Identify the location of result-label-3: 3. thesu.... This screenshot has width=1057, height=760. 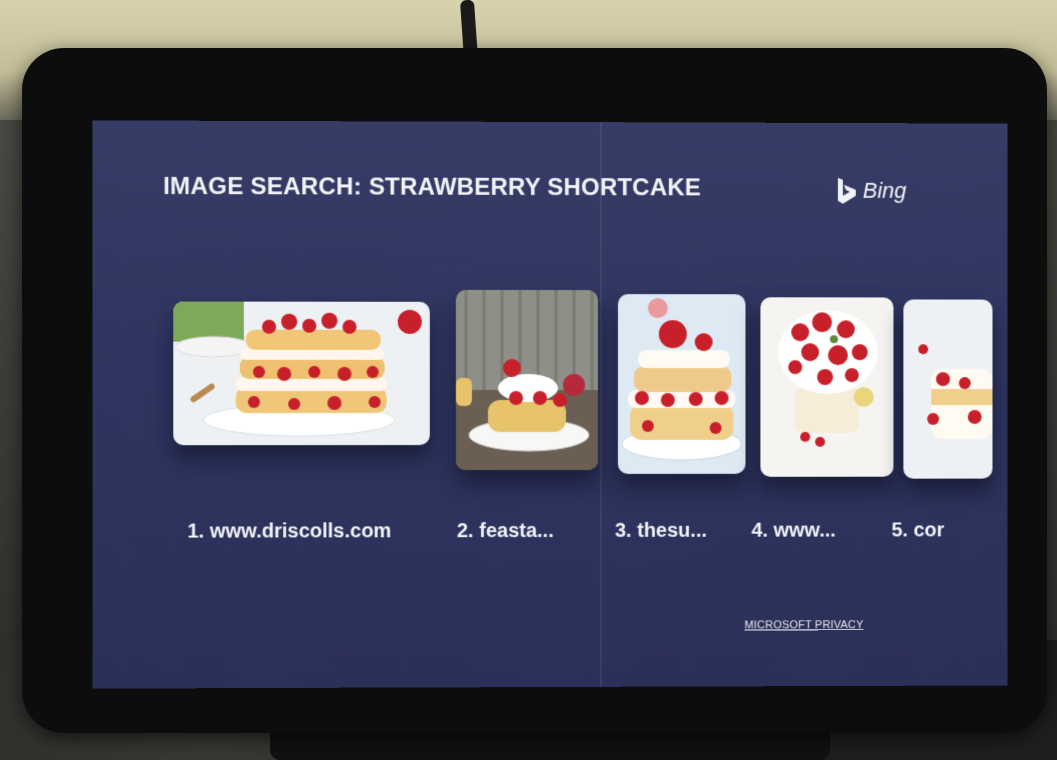
(661, 531).